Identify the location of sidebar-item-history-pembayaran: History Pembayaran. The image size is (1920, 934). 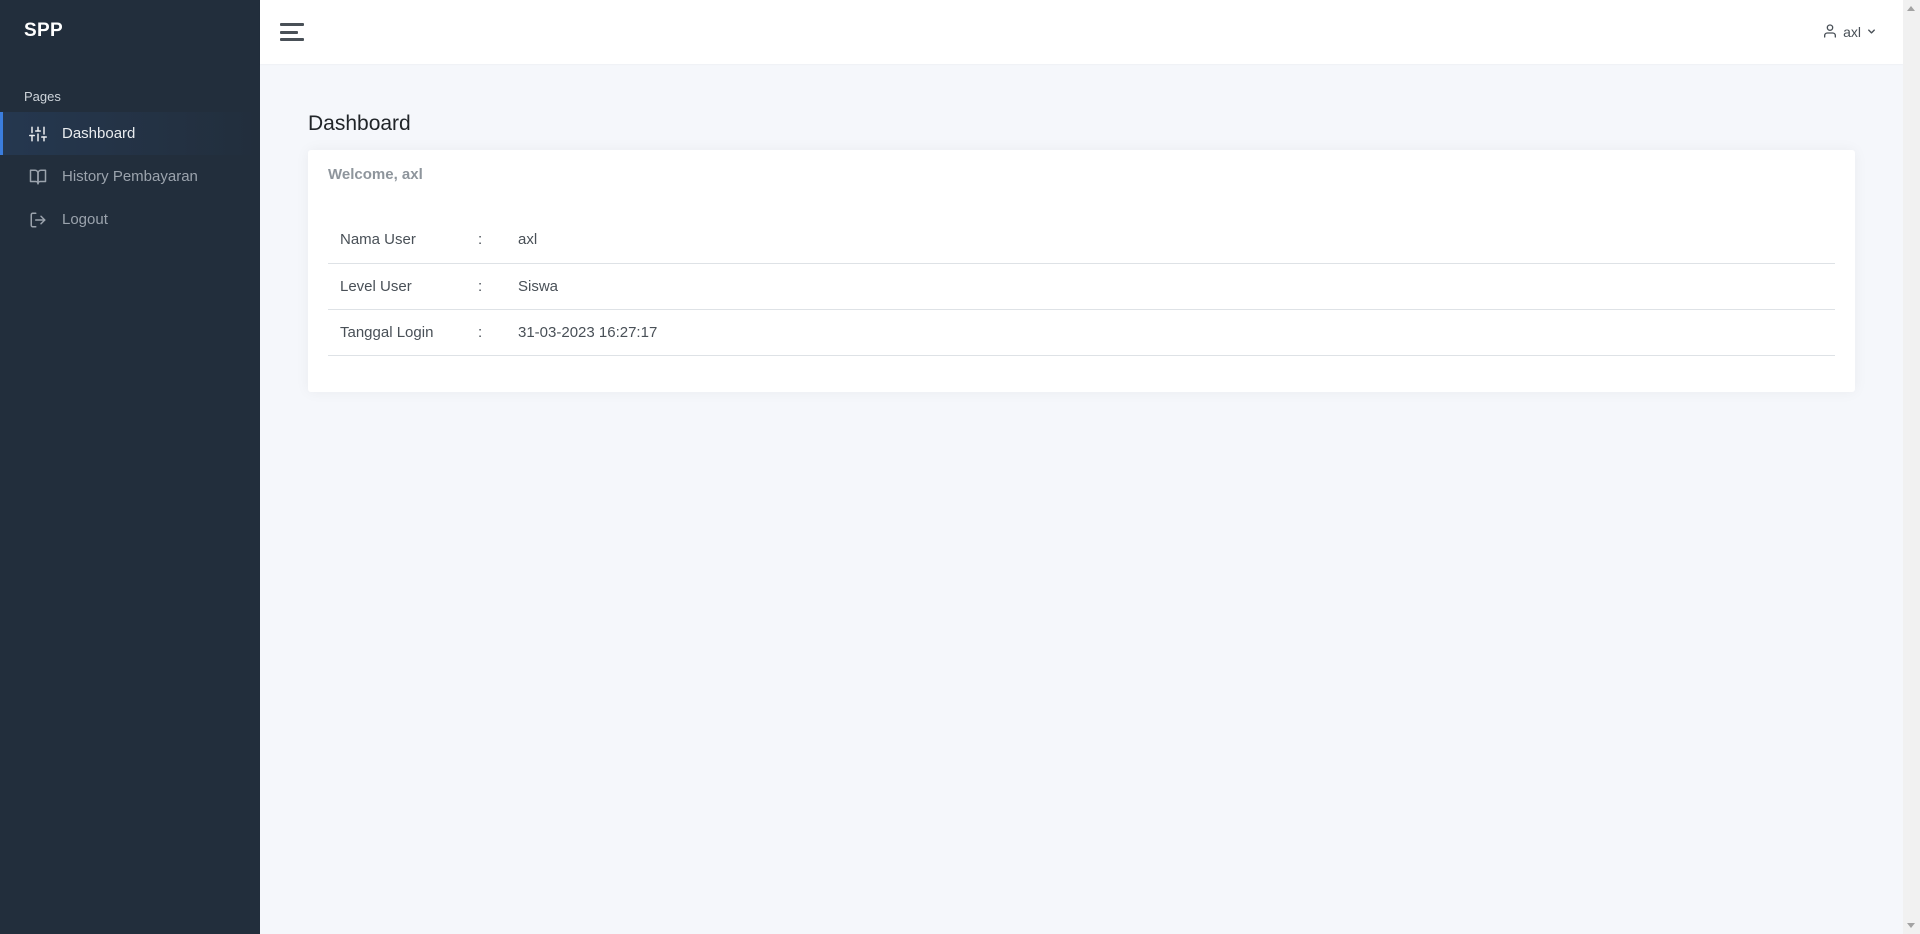
(130, 176).